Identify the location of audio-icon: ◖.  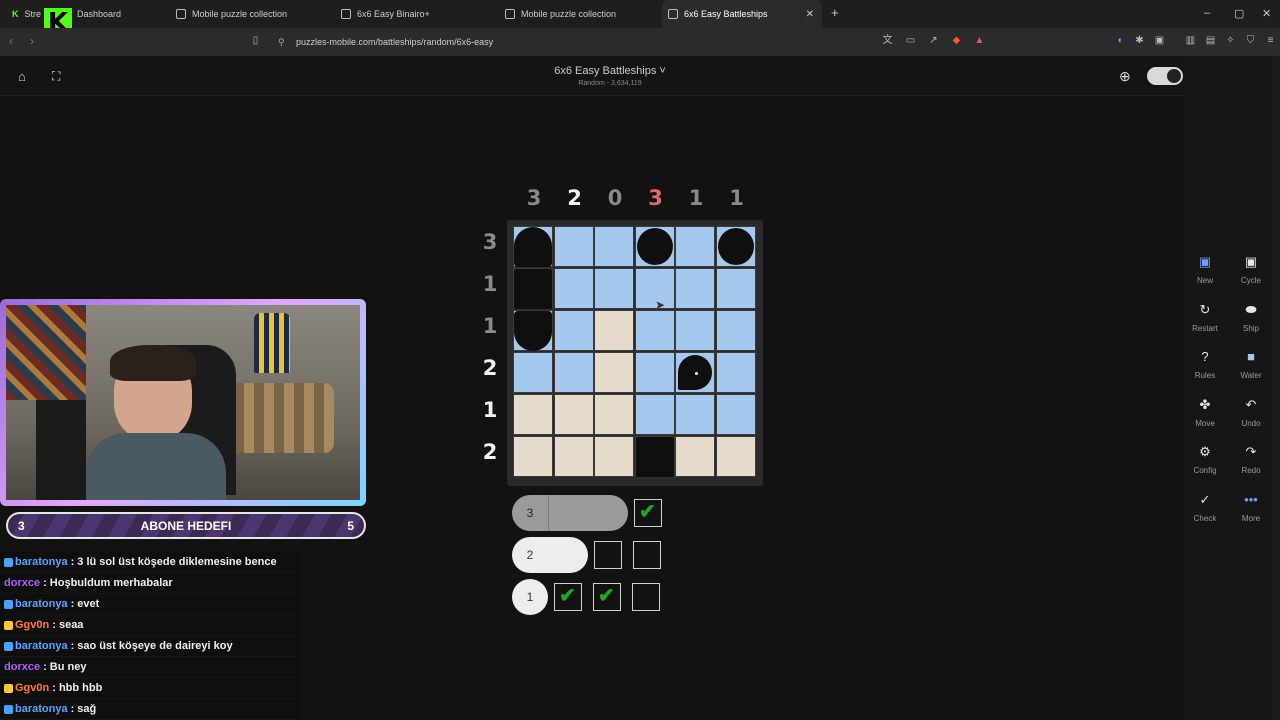
(1119, 40).